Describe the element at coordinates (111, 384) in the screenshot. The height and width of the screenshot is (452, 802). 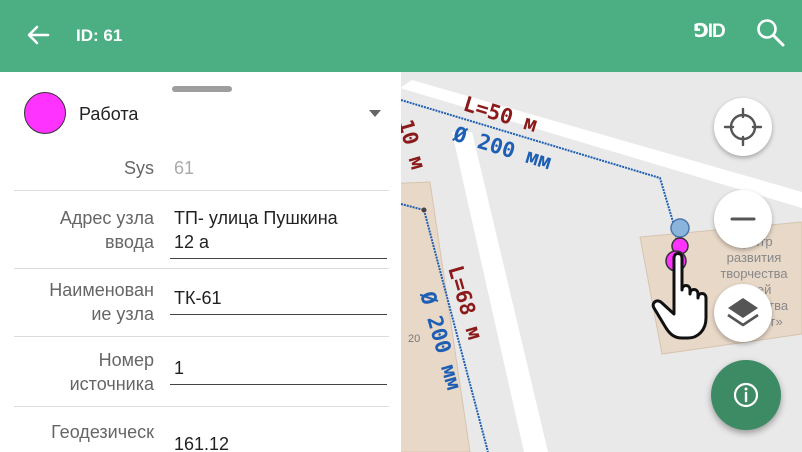
I see `field-label-line: источника` at that location.